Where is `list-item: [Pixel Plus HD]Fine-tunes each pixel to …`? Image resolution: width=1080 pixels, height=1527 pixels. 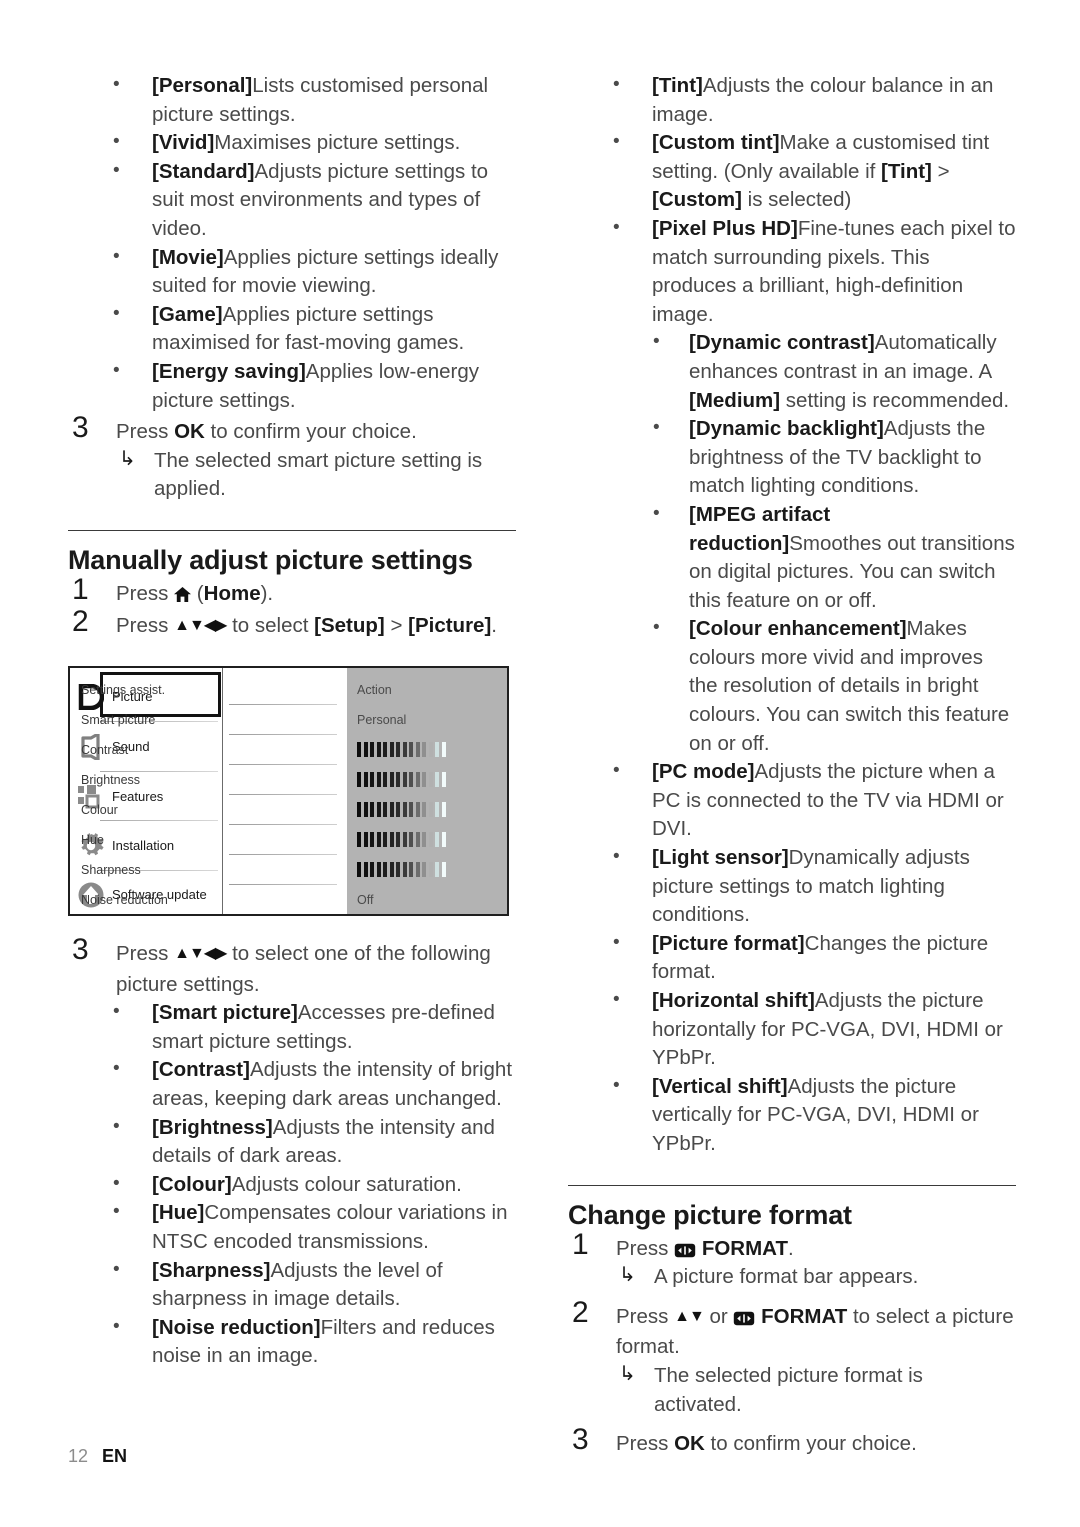
list-item: [Pixel Plus HD]Fine-tunes each pixel to … is located at coordinates (792, 271).